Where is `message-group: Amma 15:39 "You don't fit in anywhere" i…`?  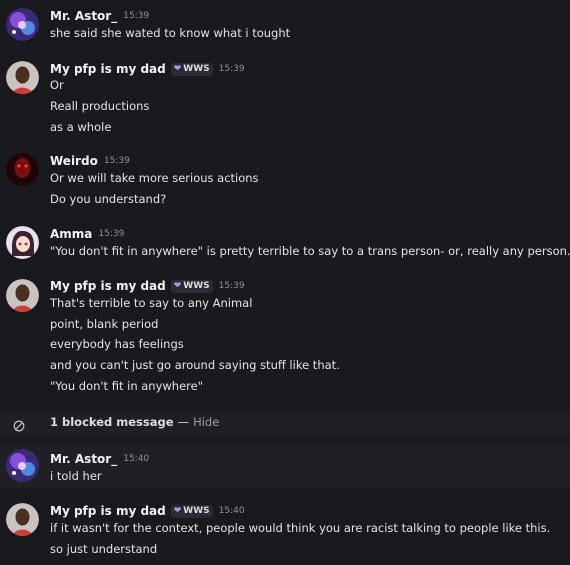 message-group: Amma 15:39 "You don't fit in anywhere" i… is located at coordinates (285, 244).